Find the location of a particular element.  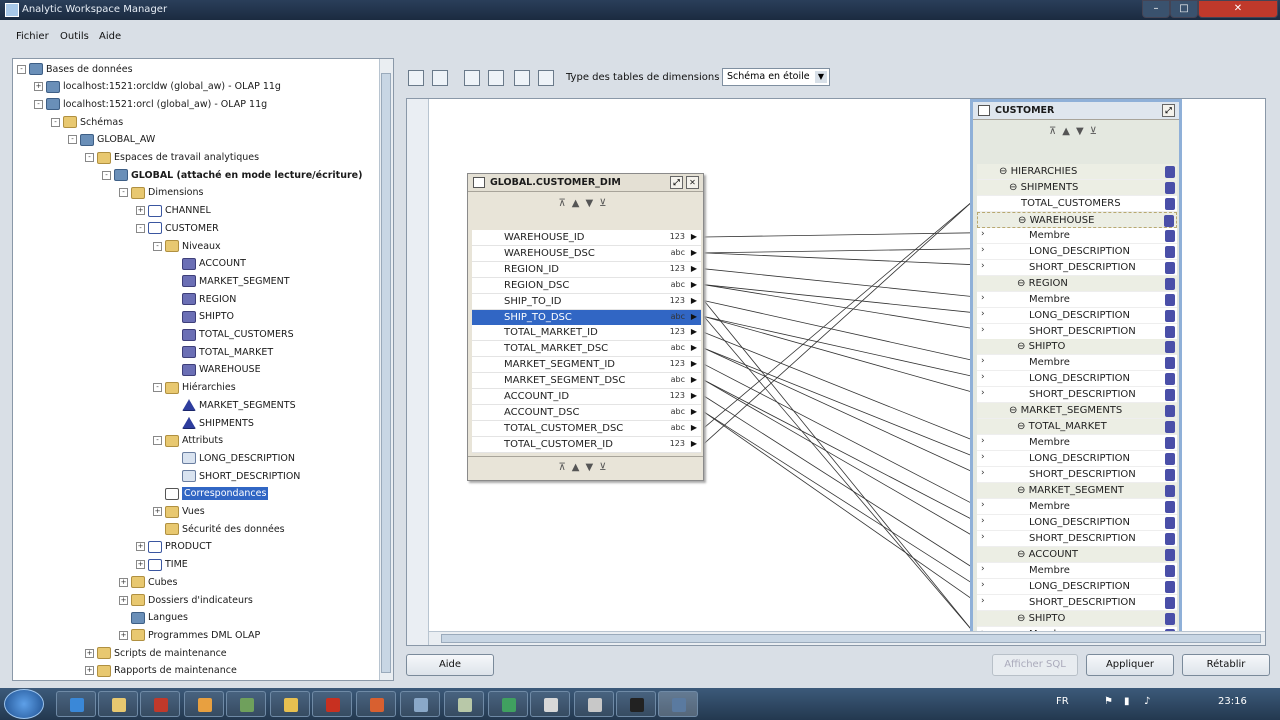

tree-item: - Espaces de travail analytiques is located at coordinates (172, 158).